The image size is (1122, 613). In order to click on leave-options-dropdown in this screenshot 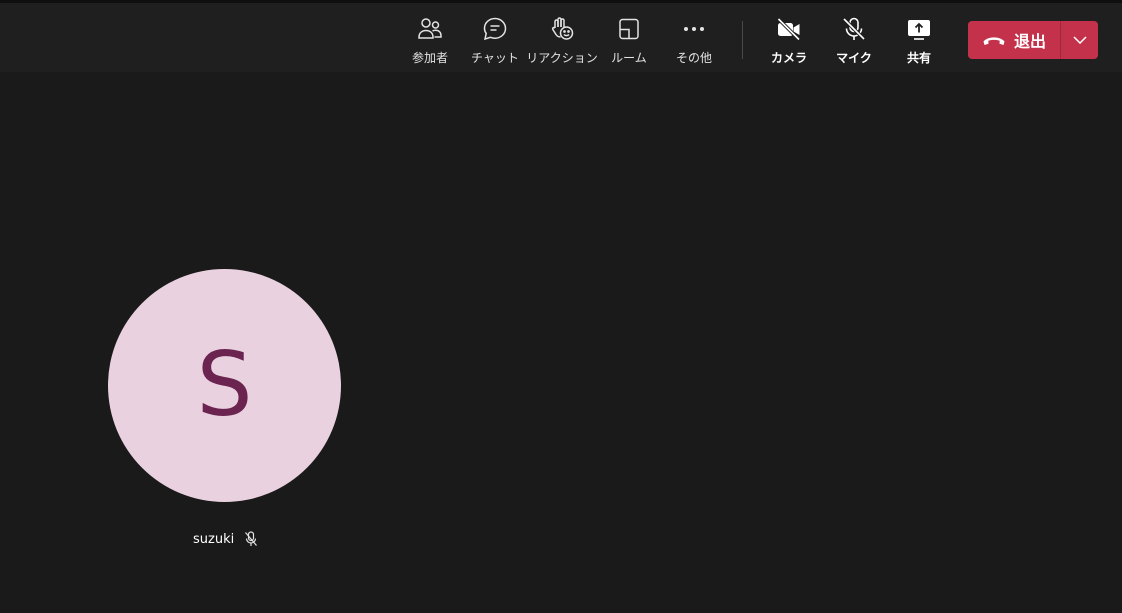, I will do `click(1079, 40)`.